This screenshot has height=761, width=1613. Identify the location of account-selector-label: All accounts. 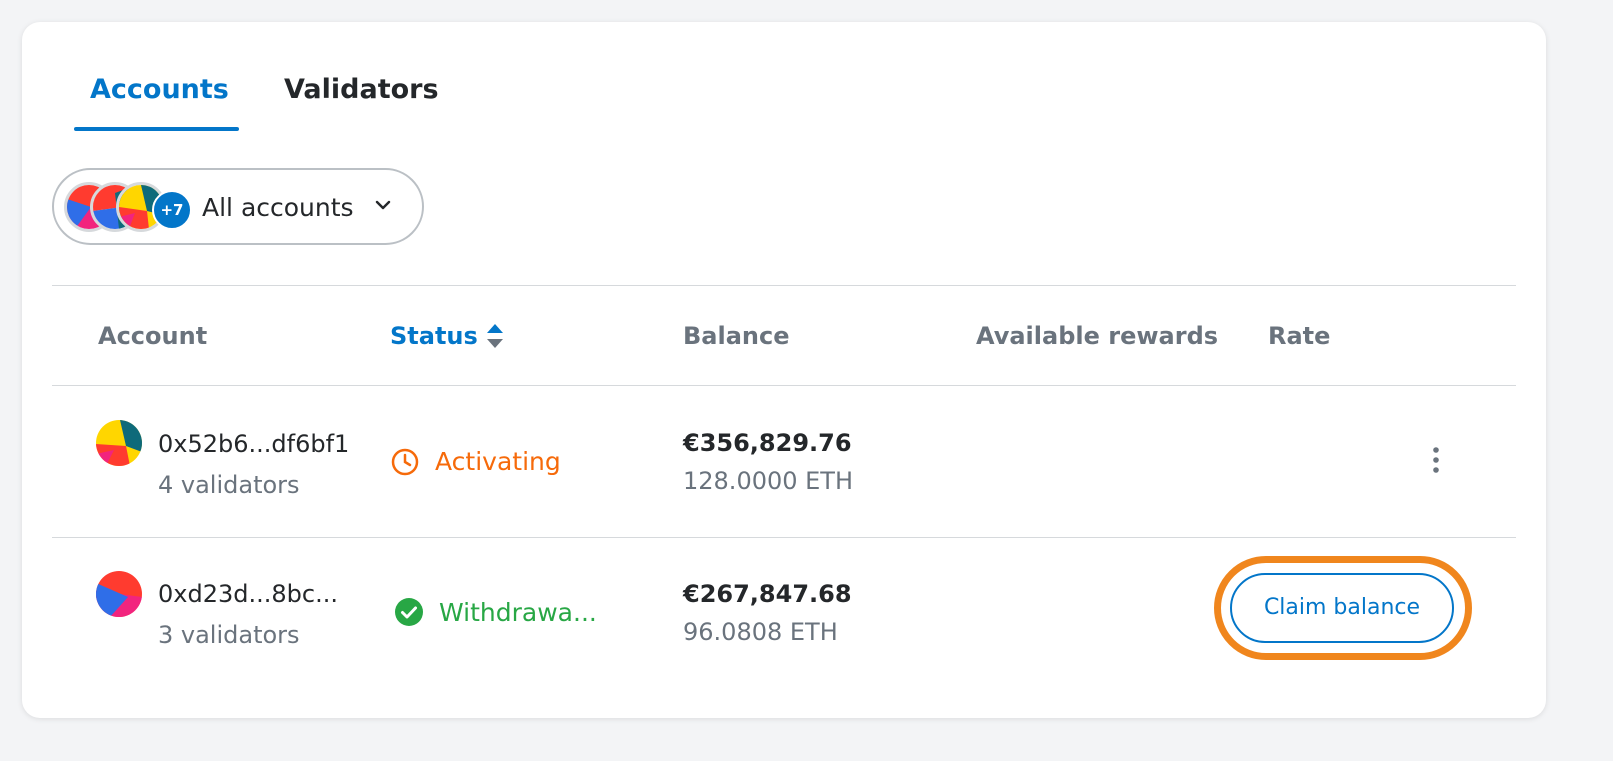
(278, 207).